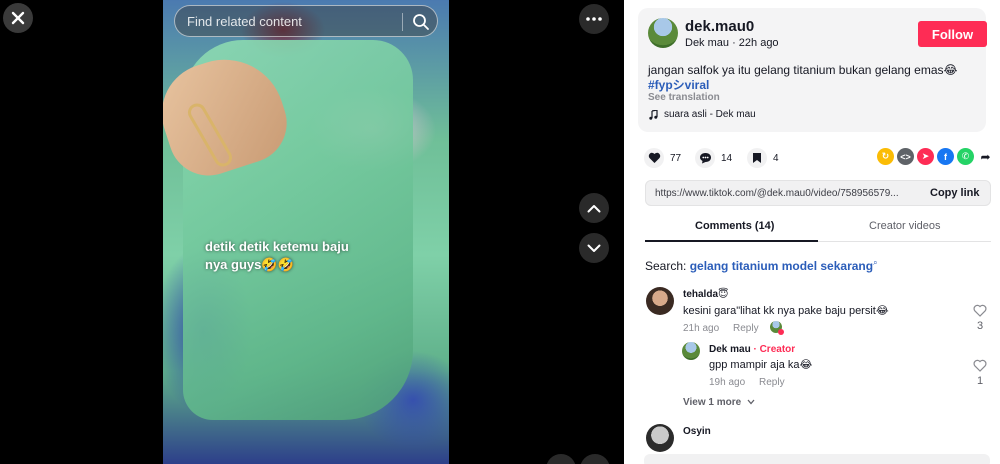  What do you see at coordinates (691, 351) in the screenshot?
I see `creator-avatar` at bounding box center [691, 351].